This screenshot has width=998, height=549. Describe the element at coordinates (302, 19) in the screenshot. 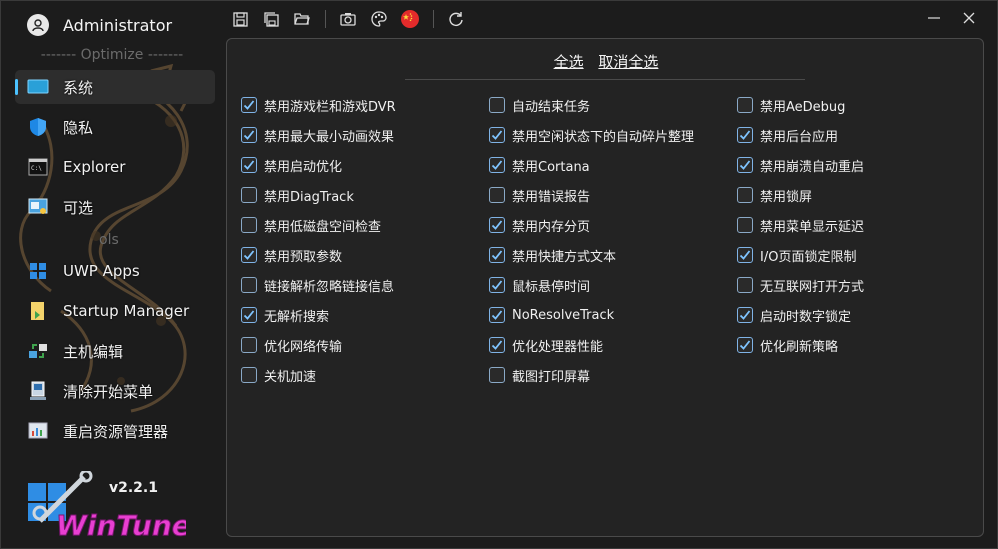

I see `open-folder-icon` at that location.